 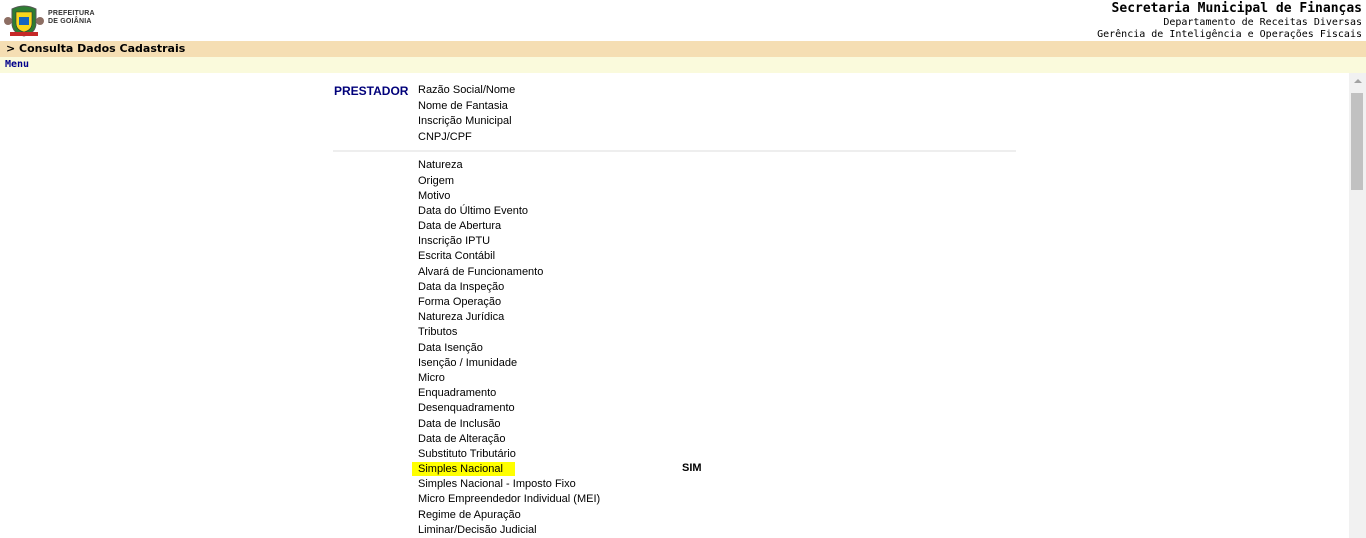 I want to click on value-simples-nacional: SIM, so click(x=692, y=468).